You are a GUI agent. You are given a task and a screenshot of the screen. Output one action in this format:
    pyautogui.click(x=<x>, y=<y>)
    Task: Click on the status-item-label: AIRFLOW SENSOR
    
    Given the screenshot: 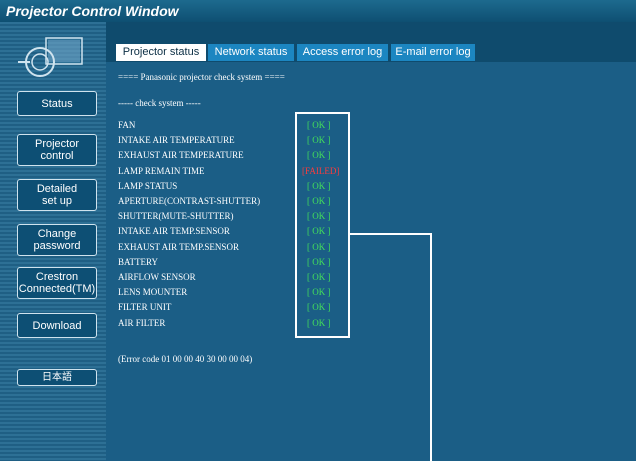 What is the action you would take?
    pyautogui.click(x=157, y=277)
    